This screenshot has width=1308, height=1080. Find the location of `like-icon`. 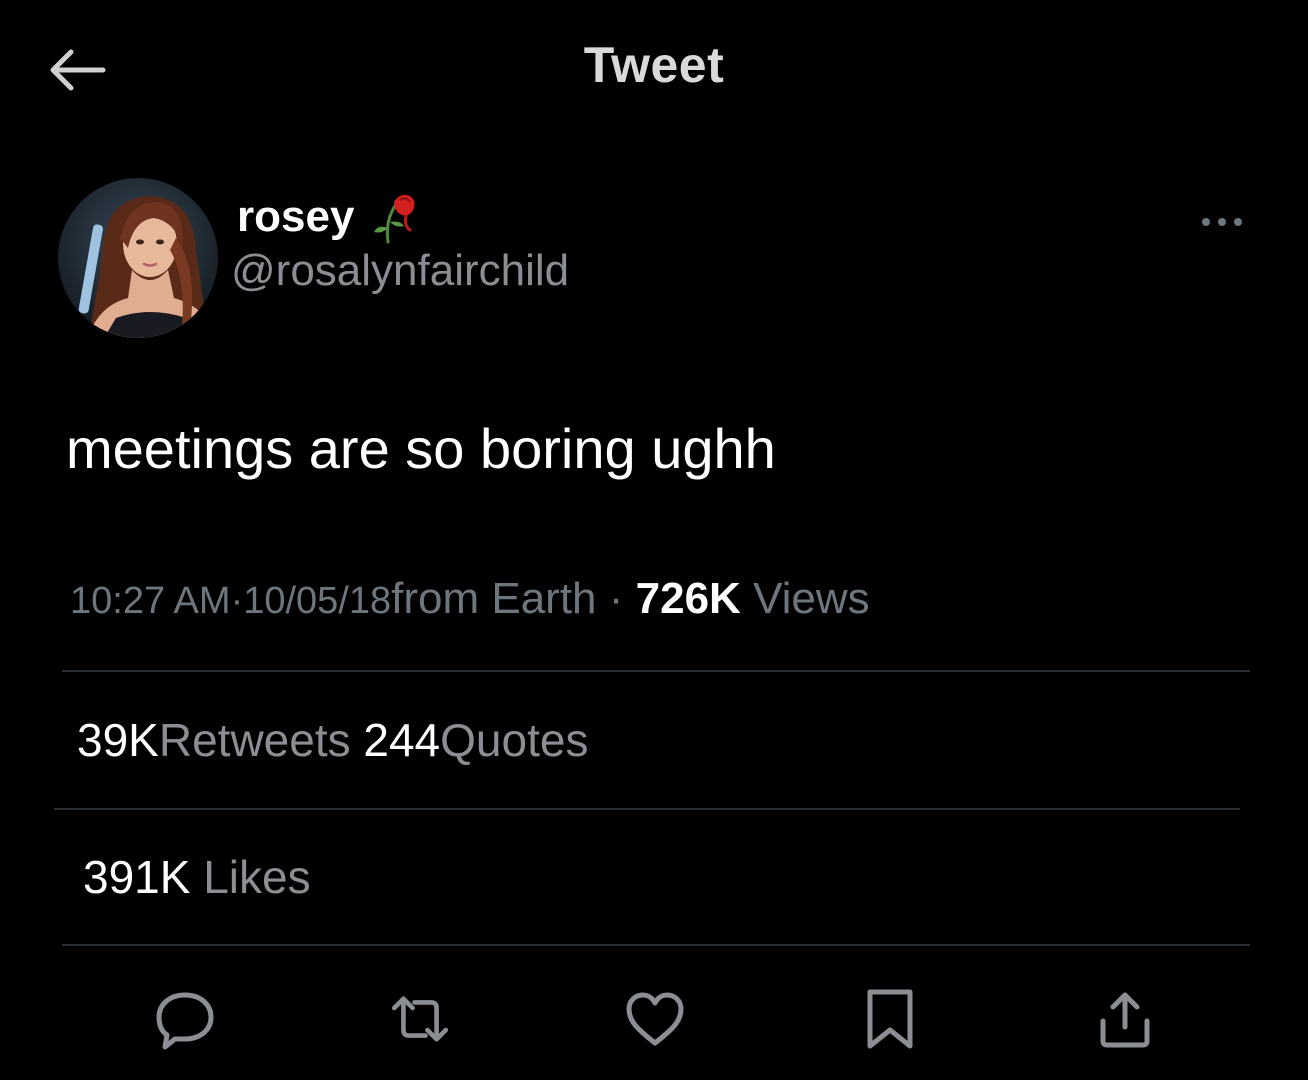

like-icon is located at coordinates (655, 1019).